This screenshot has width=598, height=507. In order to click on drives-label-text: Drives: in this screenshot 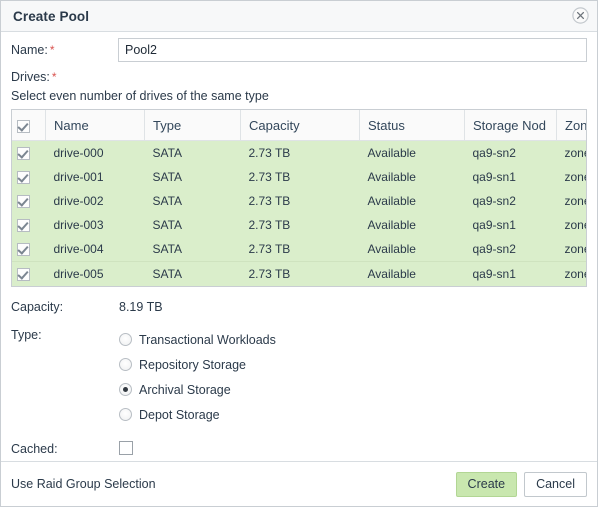, I will do `click(30, 77)`.